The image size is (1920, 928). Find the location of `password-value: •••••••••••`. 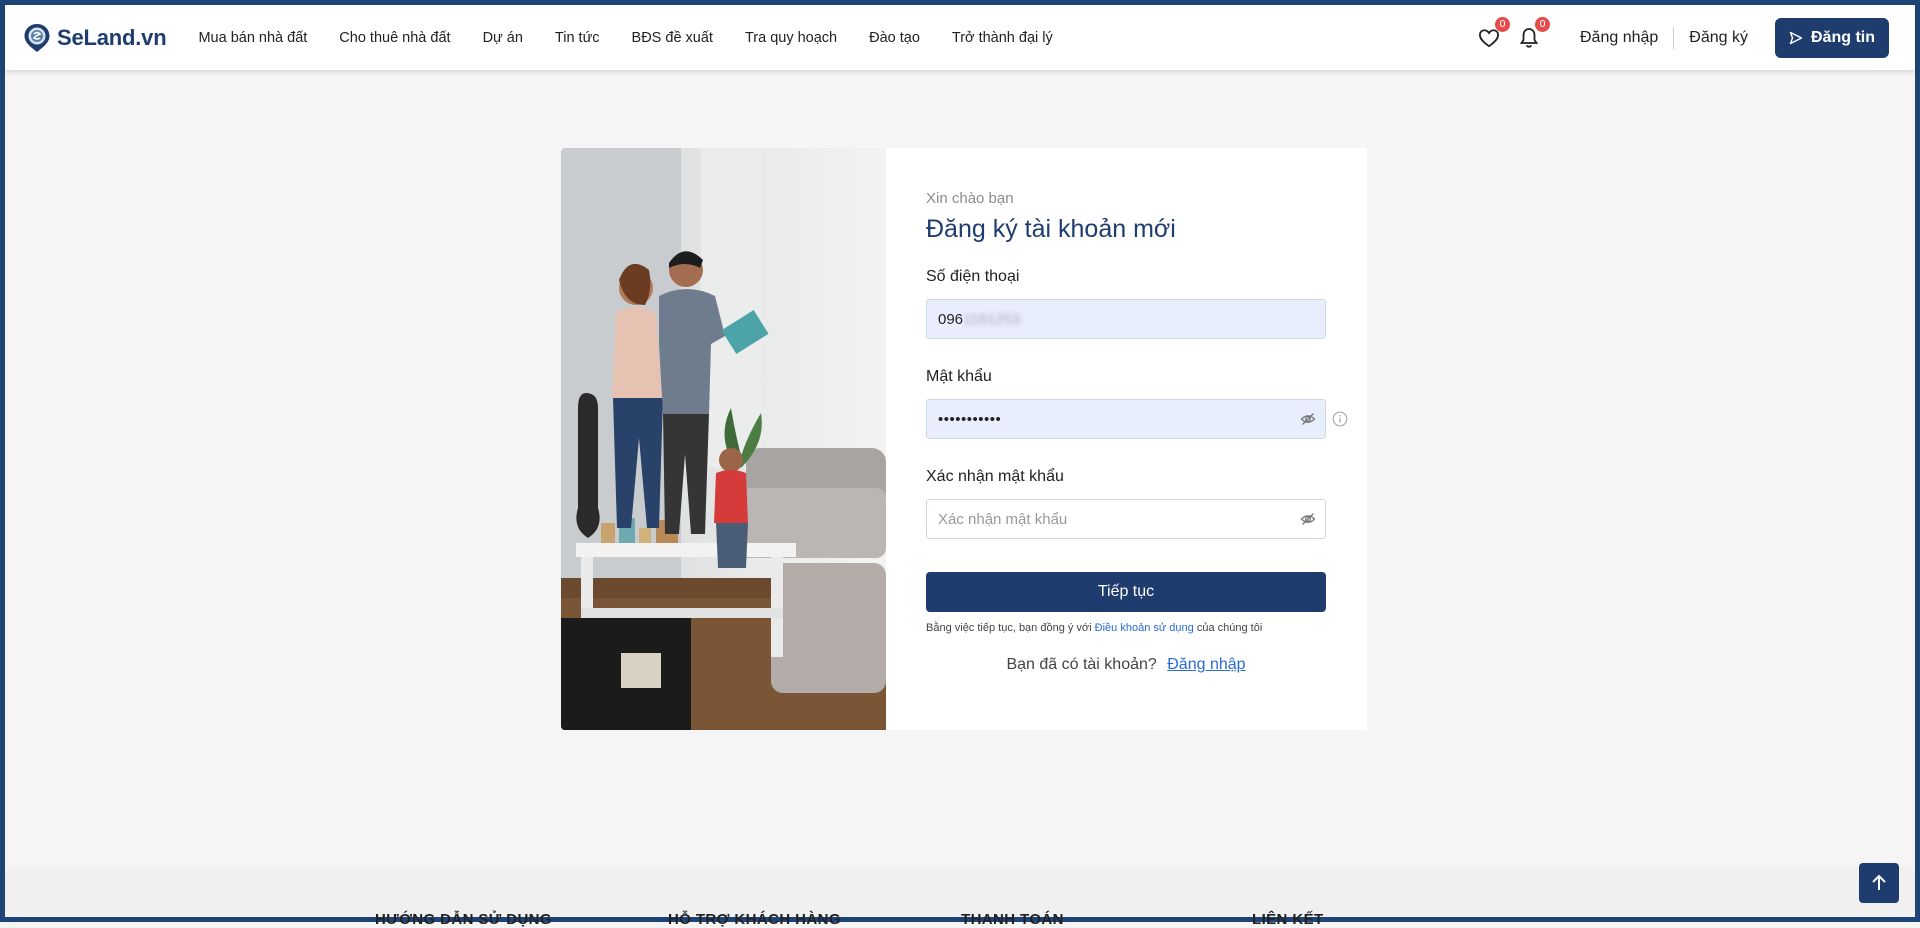

password-value: ••••••••••• is located at coordinates (970, 419).